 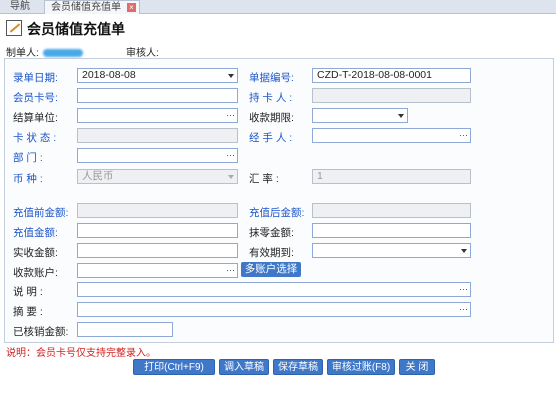 What do you see at coordinates (35, 118) in the screenshot?
I see `settle-unit-label: 结算单位:` at bounding box center [35, 118].